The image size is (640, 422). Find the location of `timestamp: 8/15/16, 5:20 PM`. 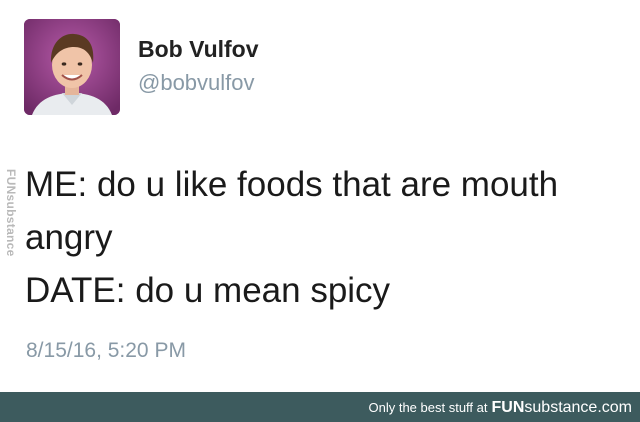

timestamp: 8/15/16, 5:20 PM is located at coordinates (106, 351).